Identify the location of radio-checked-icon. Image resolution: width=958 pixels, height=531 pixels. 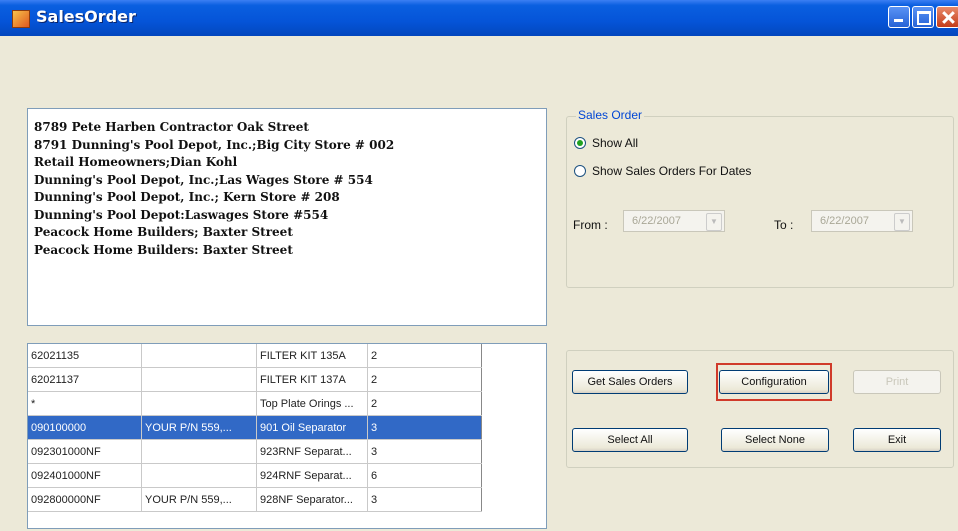
(580, 143).